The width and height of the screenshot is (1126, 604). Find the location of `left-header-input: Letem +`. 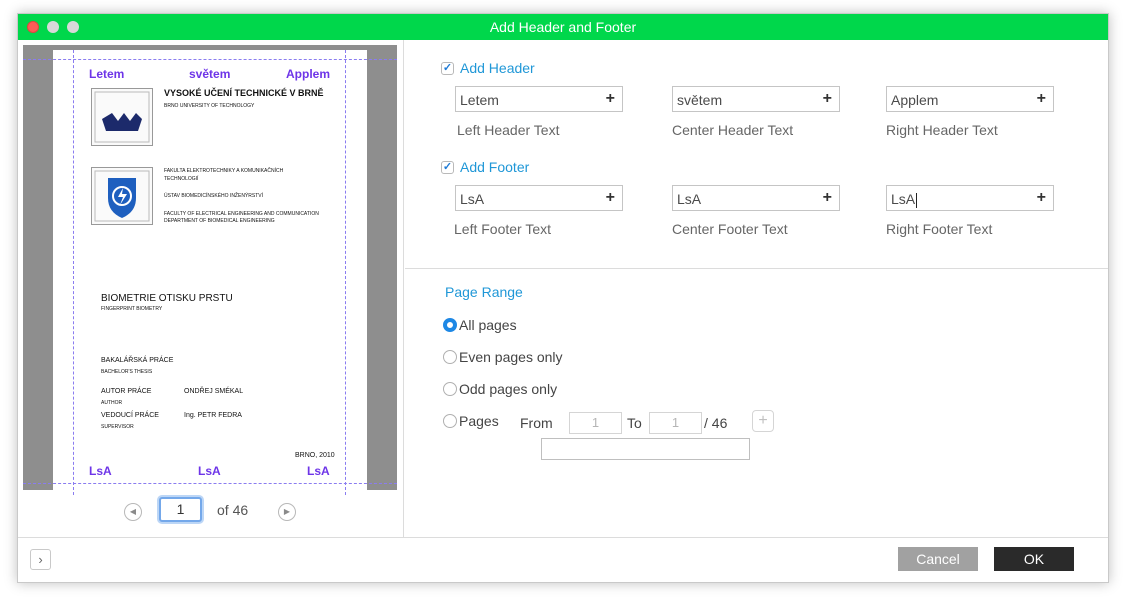

left-header-input: Letem + is located at coordinates (539, 99).